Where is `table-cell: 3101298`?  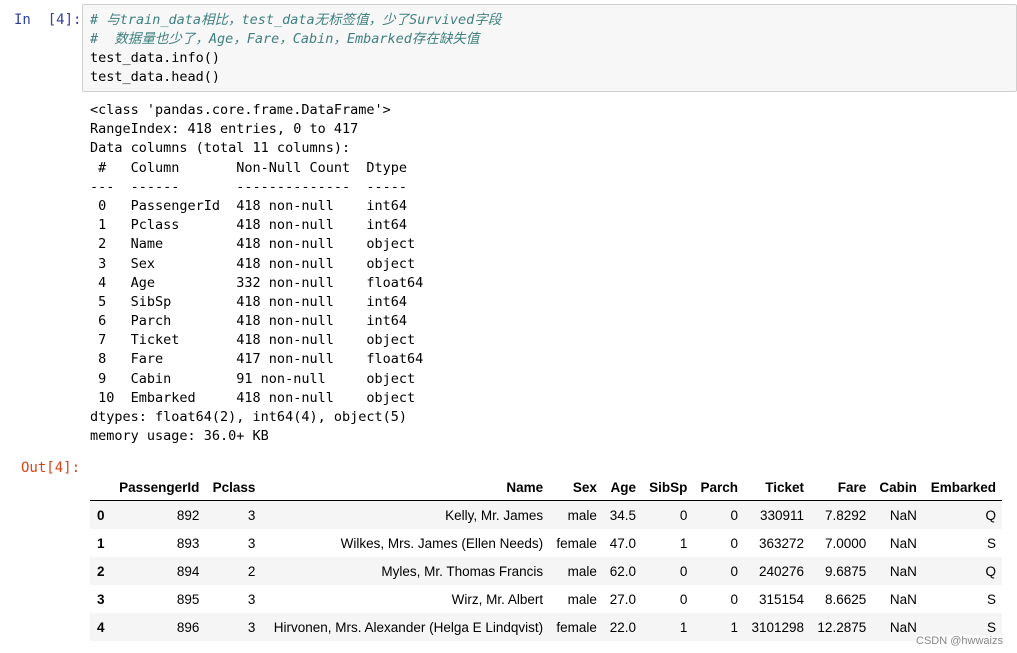 table-cell: 3101298 is located at coordinates (778, 627).